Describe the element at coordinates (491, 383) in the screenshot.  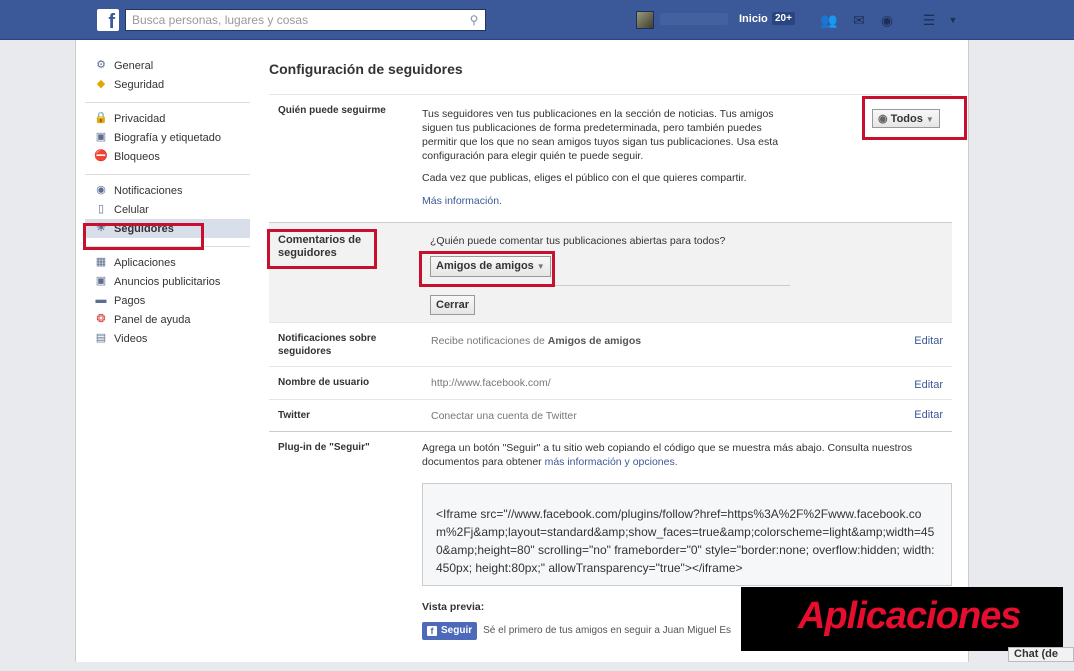
I see `username-value: http://www.facebook.com/` at that location.